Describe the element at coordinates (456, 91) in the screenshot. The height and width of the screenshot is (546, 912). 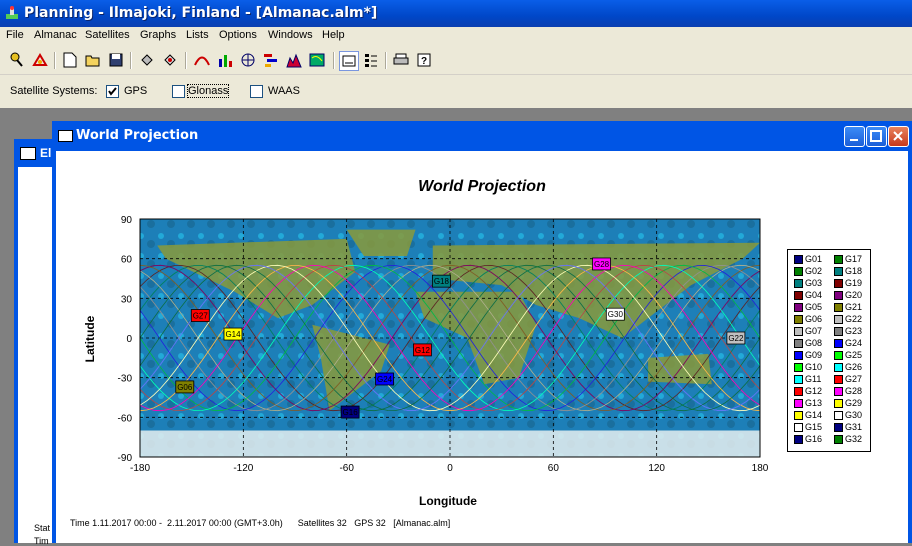
I see `satellite-systems-bar: Satellite Systems: GPS Glonass WAAS` at that location.